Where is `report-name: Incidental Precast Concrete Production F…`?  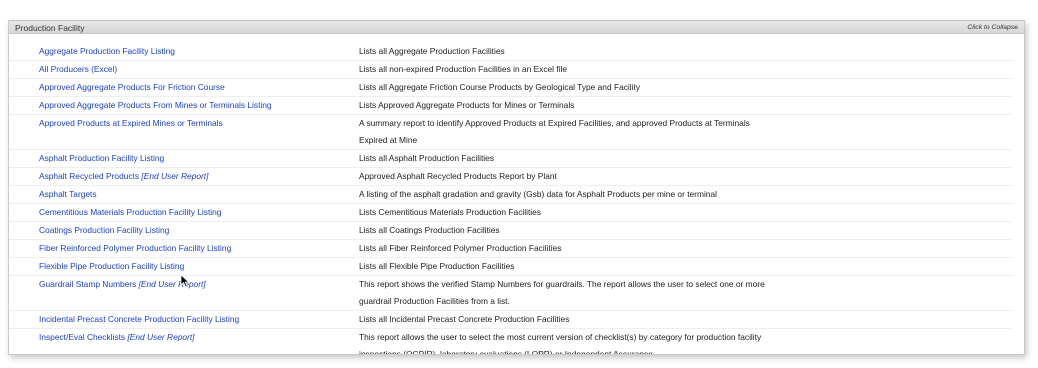
report-name: Incidental Precast Concrete Production F… is located at coordinates (139, 319).